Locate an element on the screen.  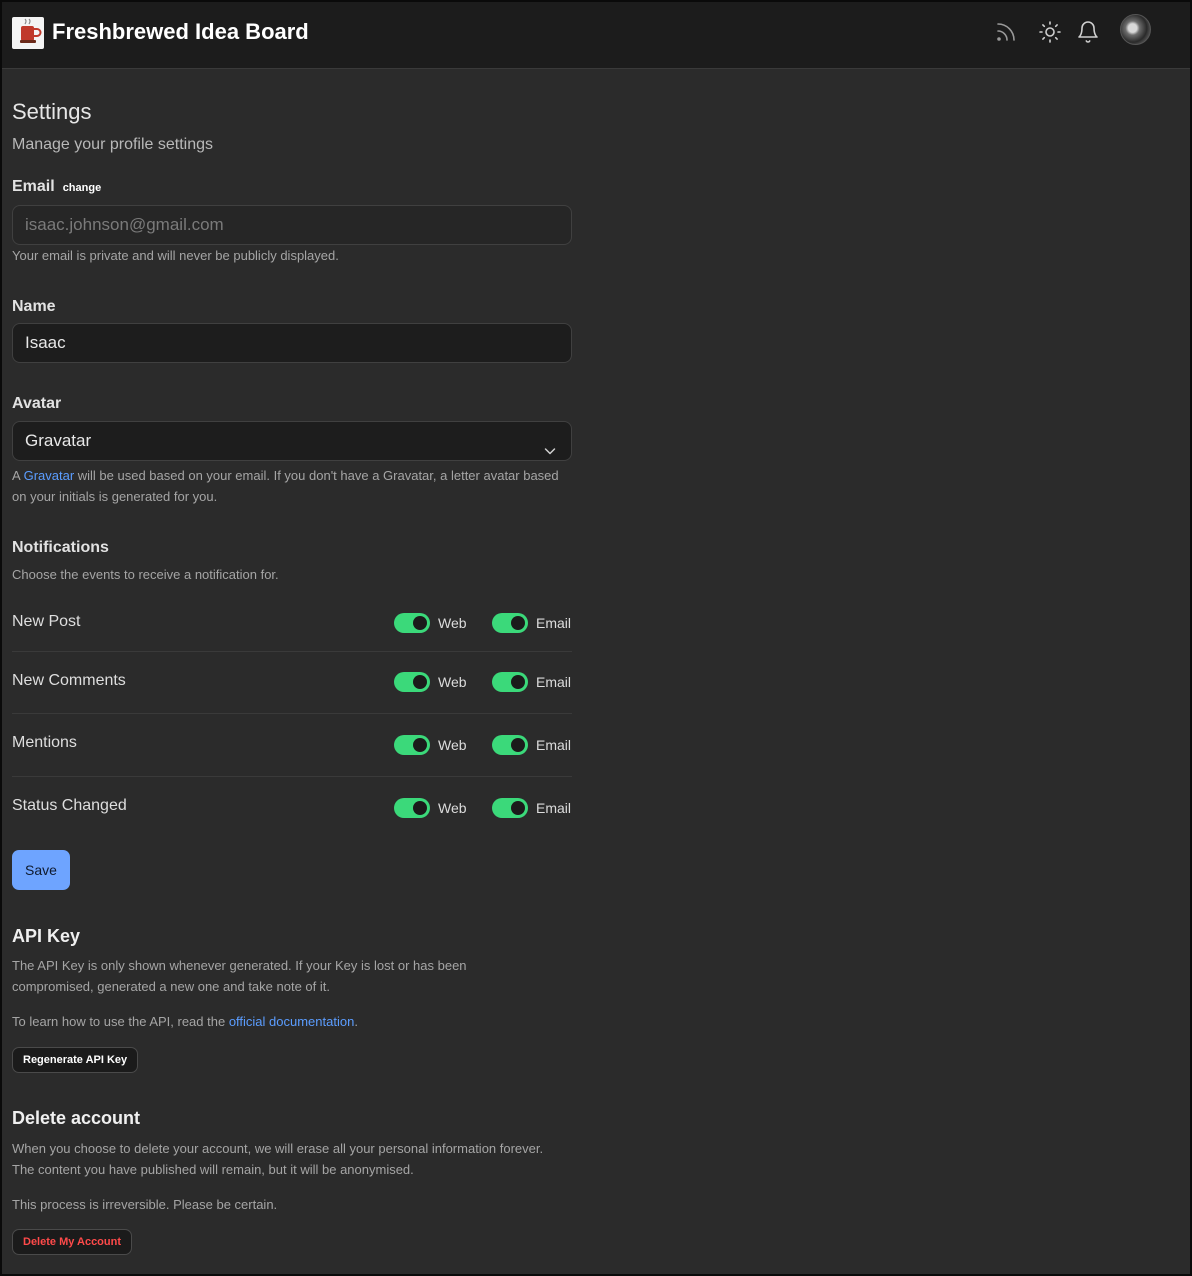
avatar-help-prefix: A is located at coordinates (18, 475).